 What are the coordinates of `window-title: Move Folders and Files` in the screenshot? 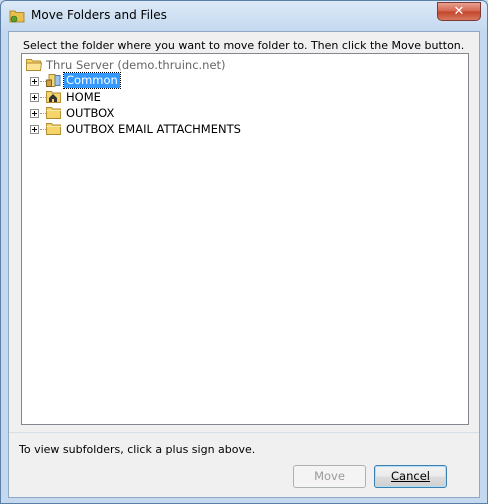 It's located at (99, 15).